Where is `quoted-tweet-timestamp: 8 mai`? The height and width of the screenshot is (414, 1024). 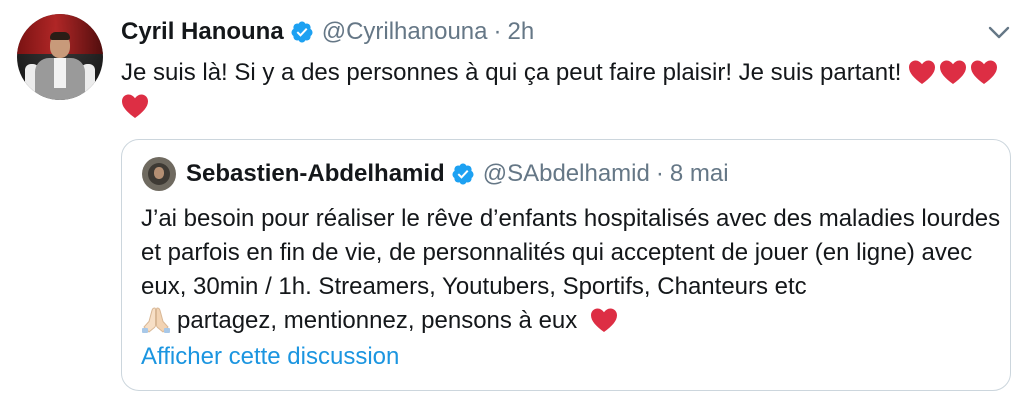
quoted-tweet-timestamp: 8 mai is located at coordinates (699, 174).